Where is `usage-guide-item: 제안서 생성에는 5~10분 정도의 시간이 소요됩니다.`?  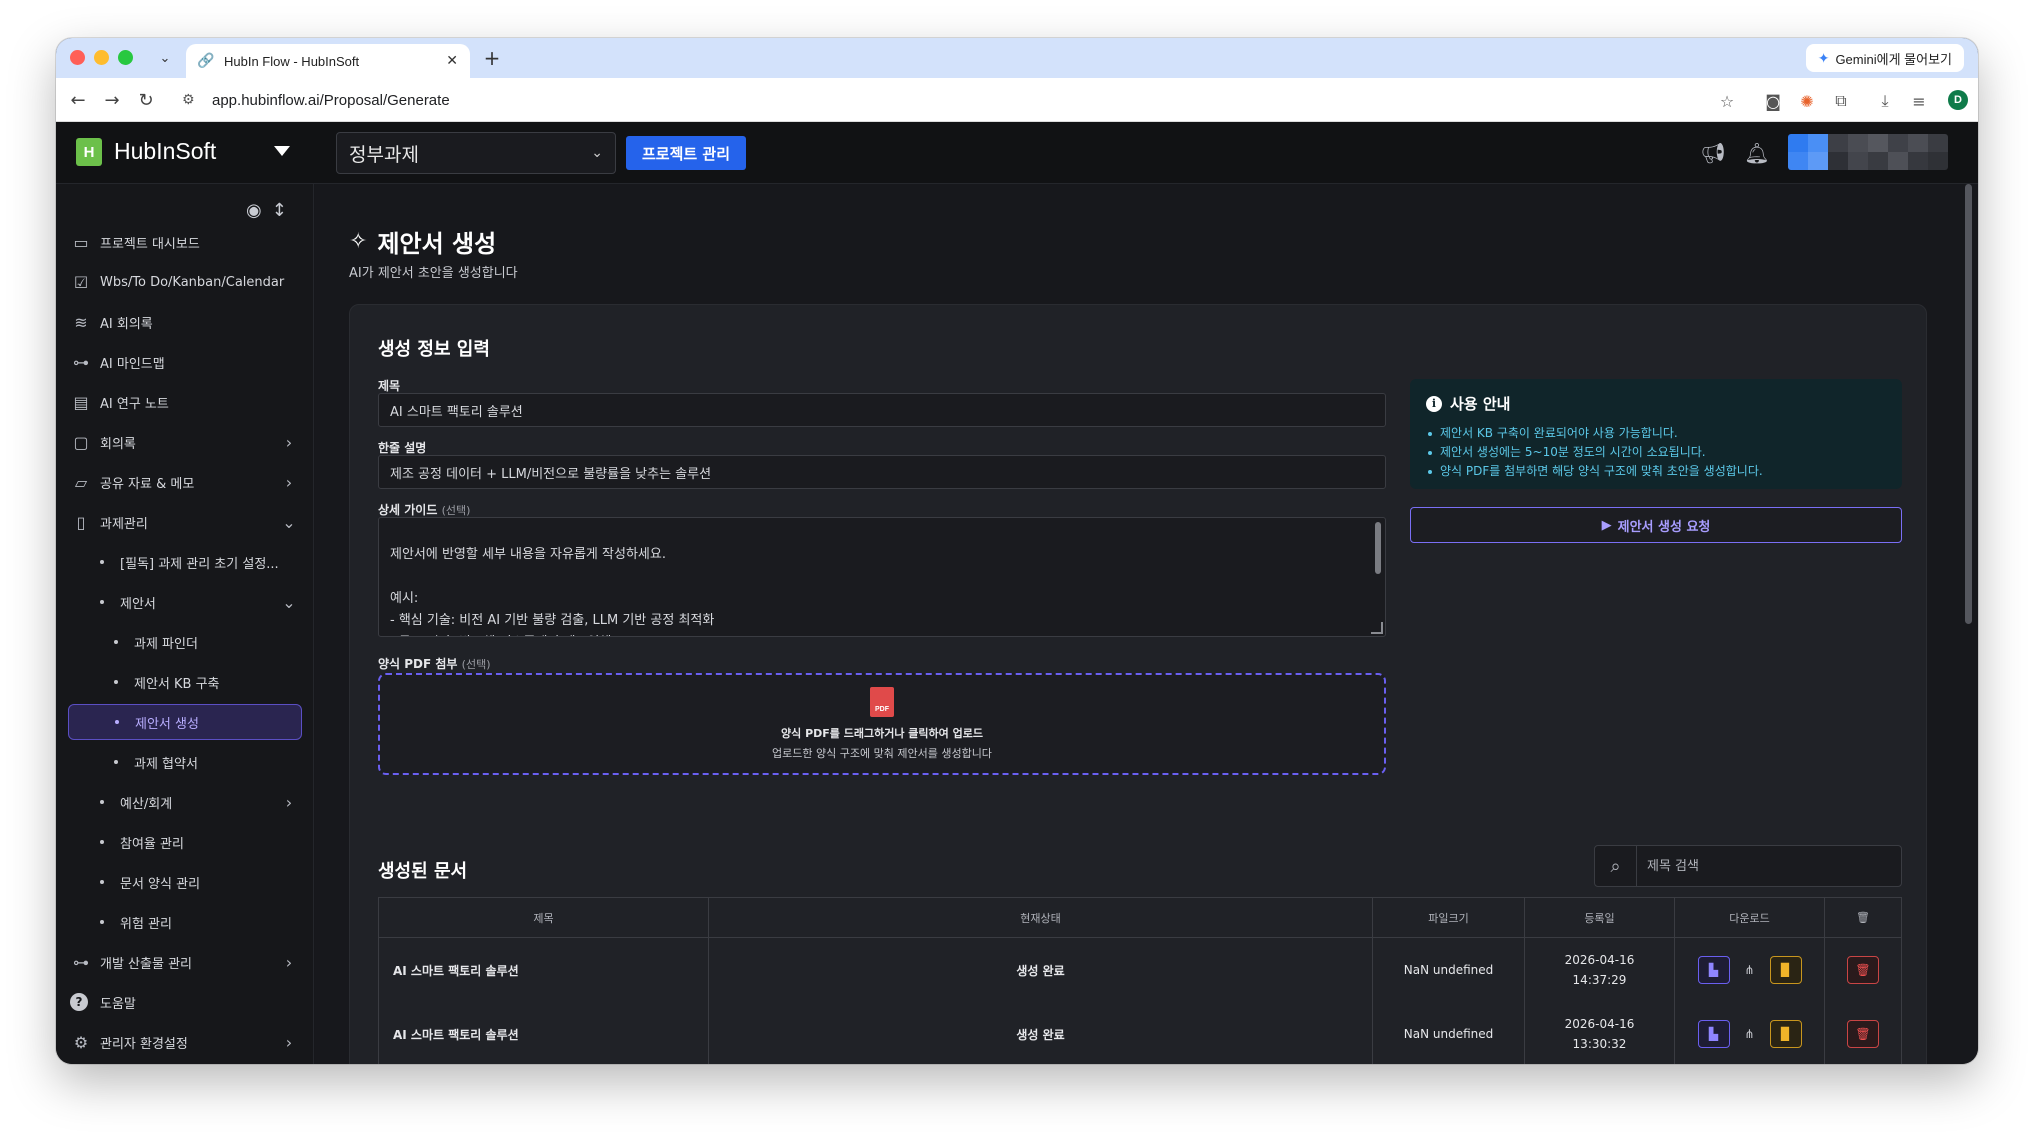
usage-guide-item: 제안서 생성에는 5~10분 정도의 시간이 소요됩니다. is located at coordinates (1656, 452).